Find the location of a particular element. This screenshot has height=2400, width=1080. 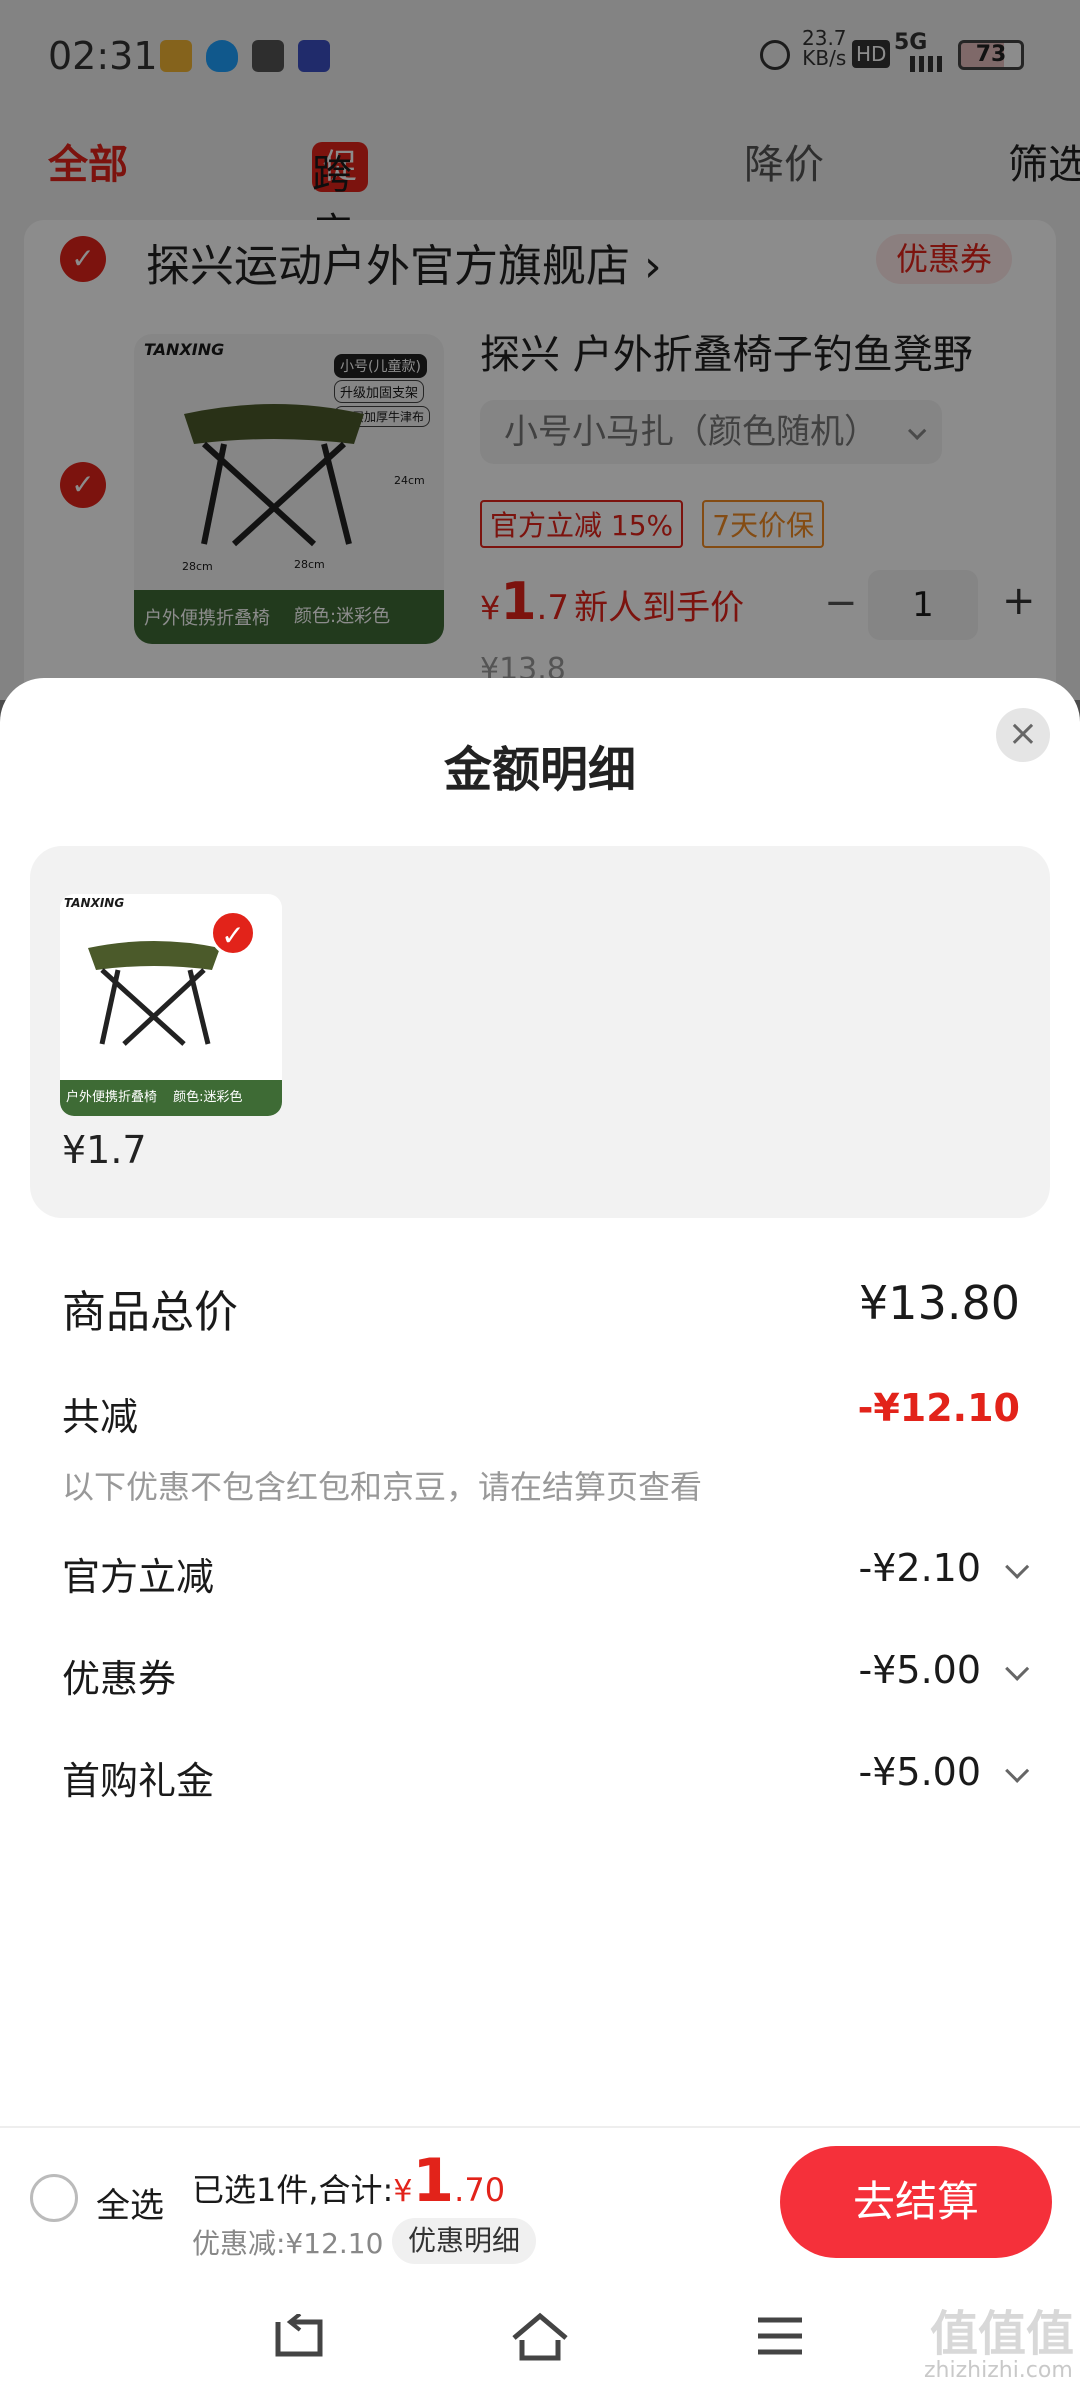

first-buy-gift-label: 首购礼金 is located at coordinates (138, 1781).